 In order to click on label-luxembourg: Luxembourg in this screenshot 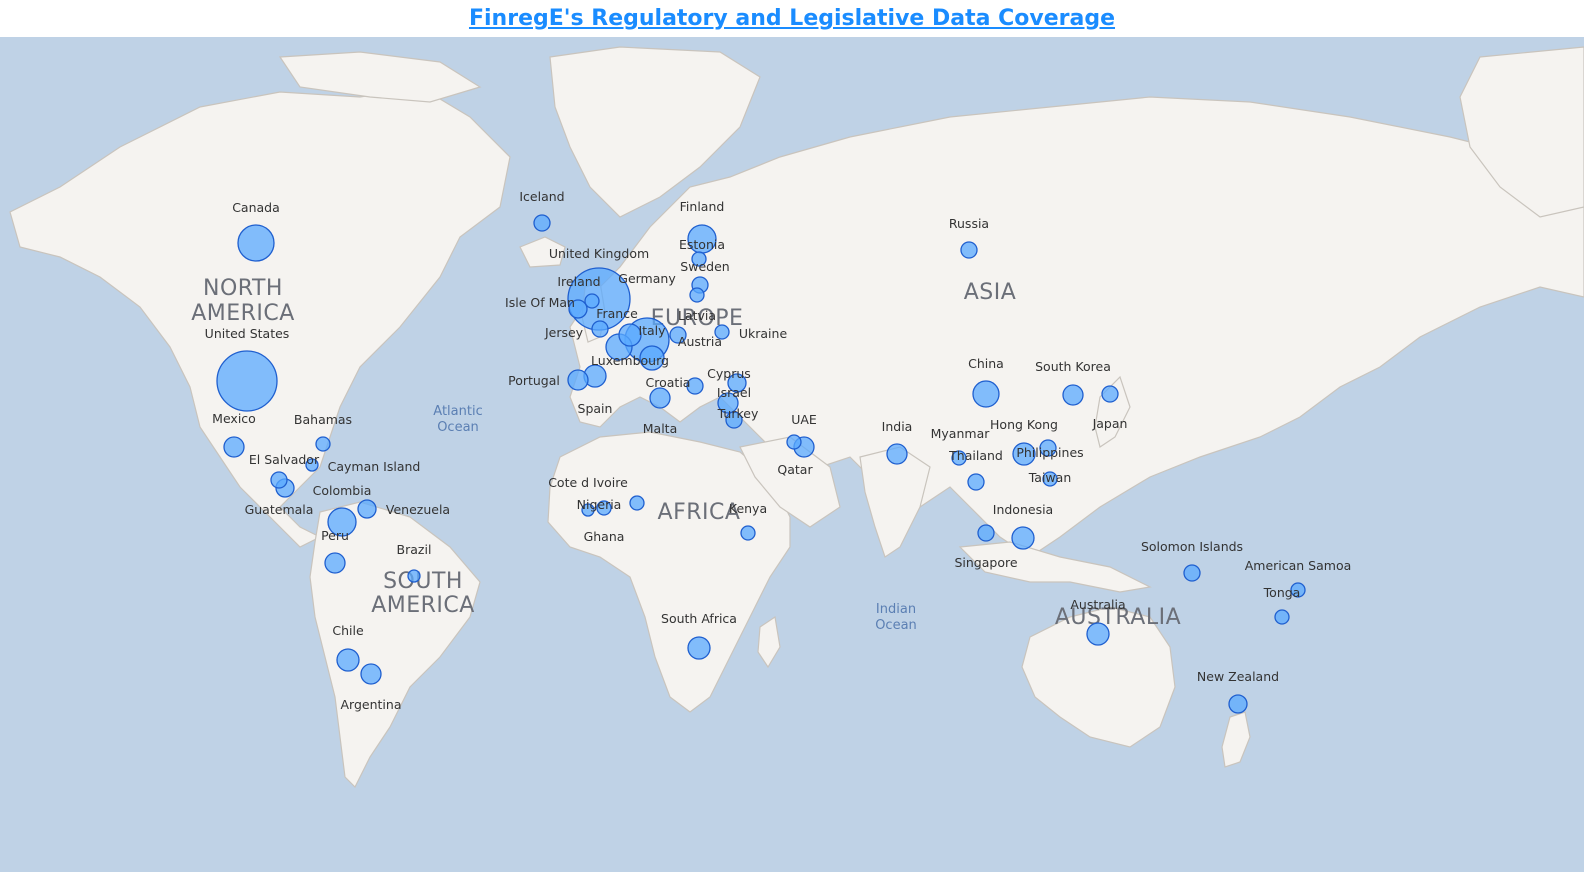, I will do `click(630, 360)`.